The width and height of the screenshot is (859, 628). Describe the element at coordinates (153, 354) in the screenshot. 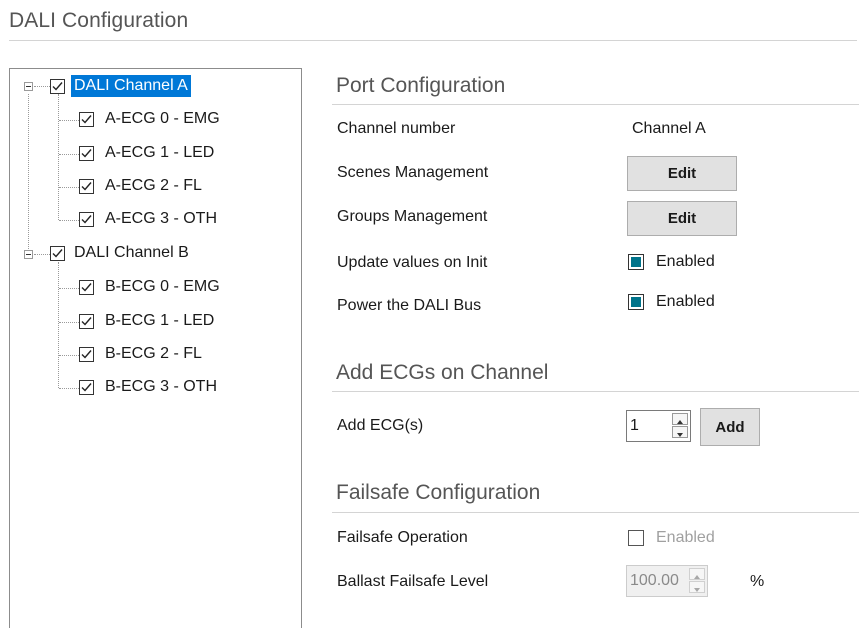

I see `tree-item-ecg: B-ECG 2 - FL` at that location.